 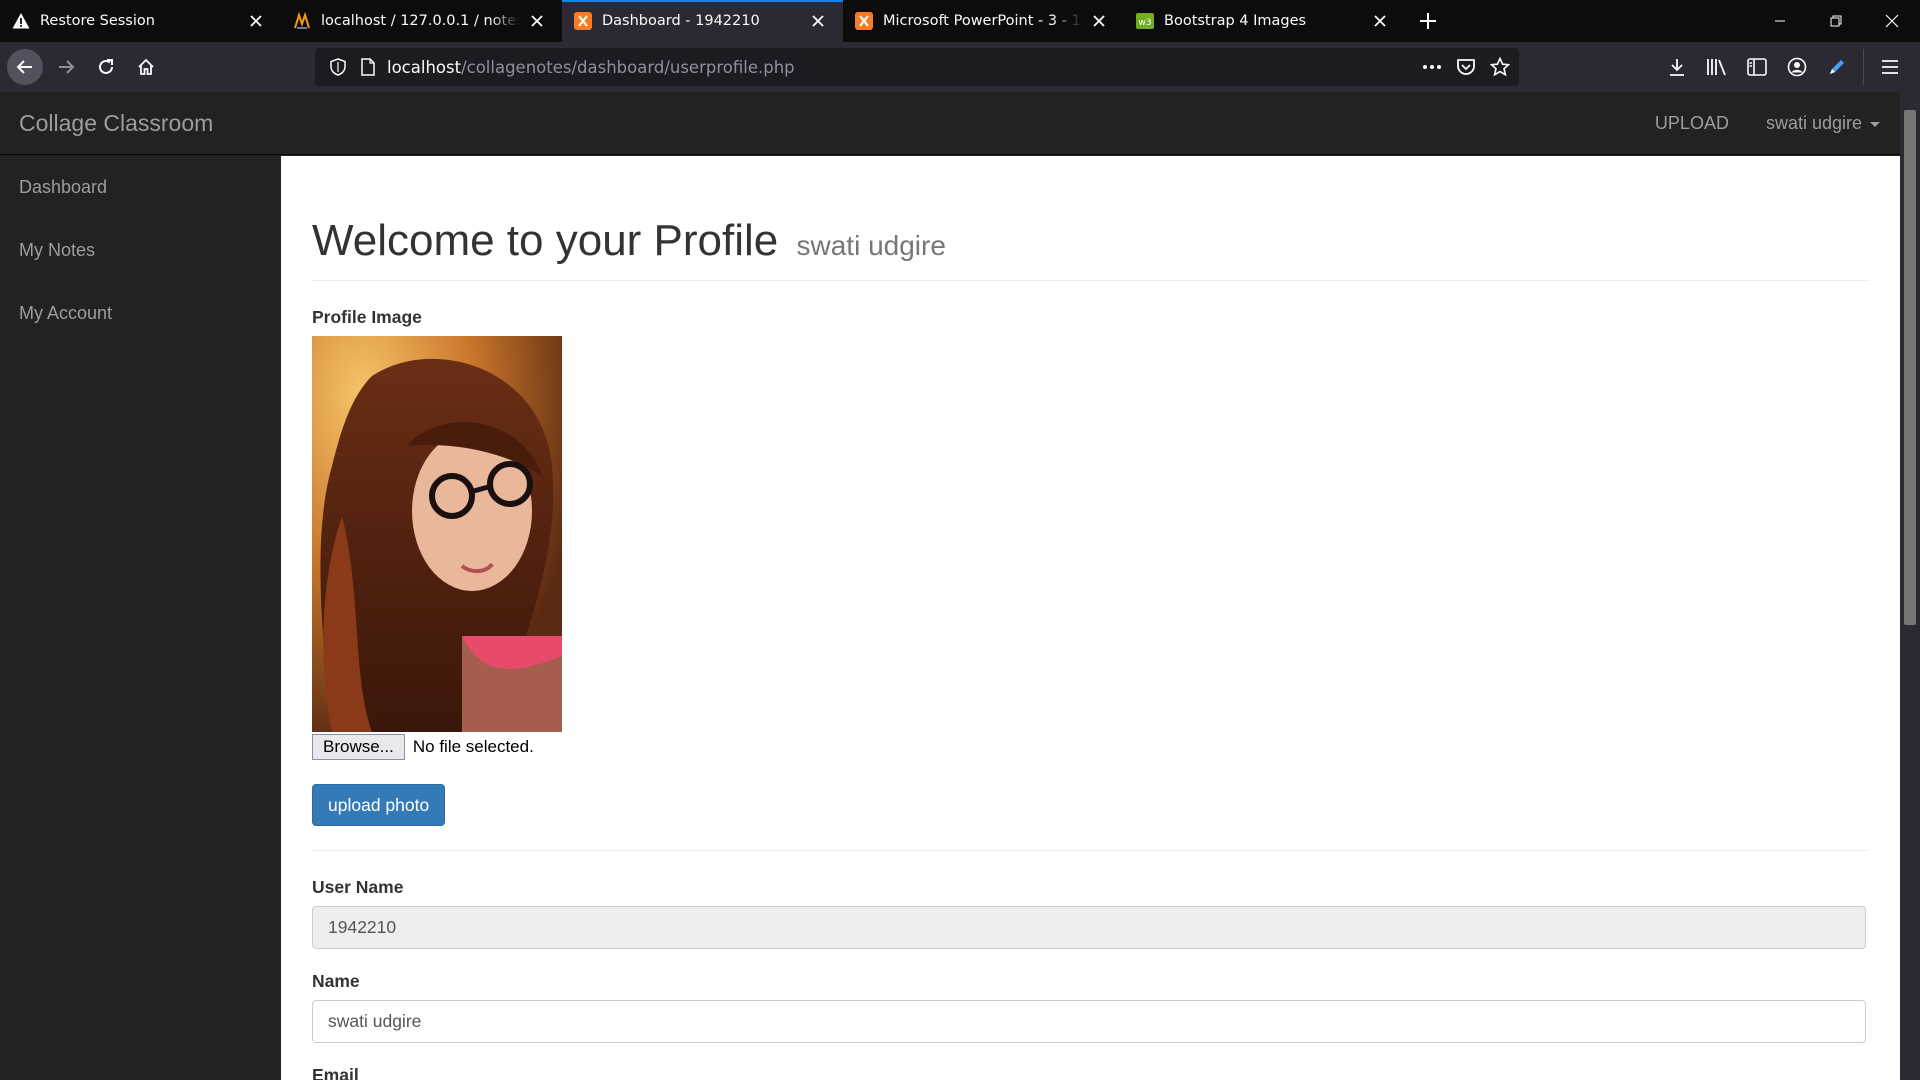 What do you see at coordinates (1677, 67) in the screenshot?
I see `download-icon` at bounding box center [1677, 67].